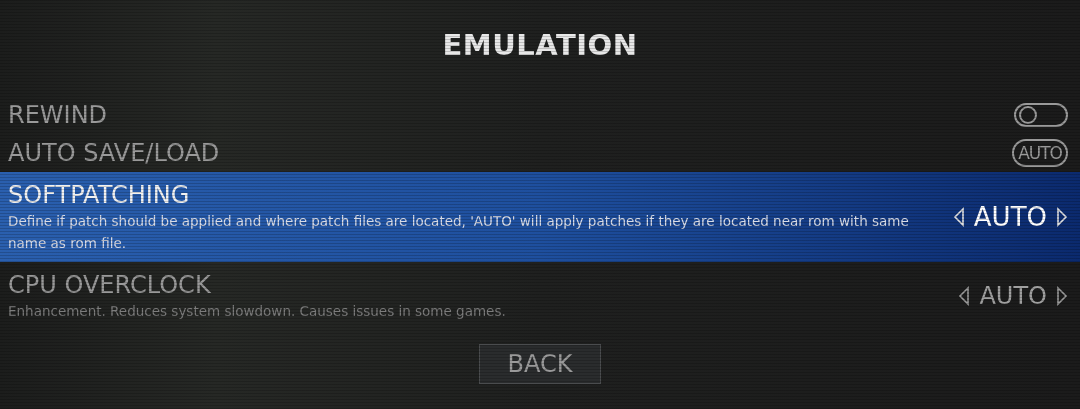  I want to click on setting-description: Enhancement. Reduces system slowdown. Causes issues in some games., so click(257, 311).